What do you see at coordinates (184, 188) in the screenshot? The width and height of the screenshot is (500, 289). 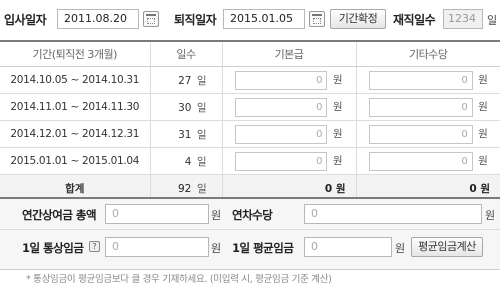 I see `total-days-value: 92` at bounding box center [184, 188].